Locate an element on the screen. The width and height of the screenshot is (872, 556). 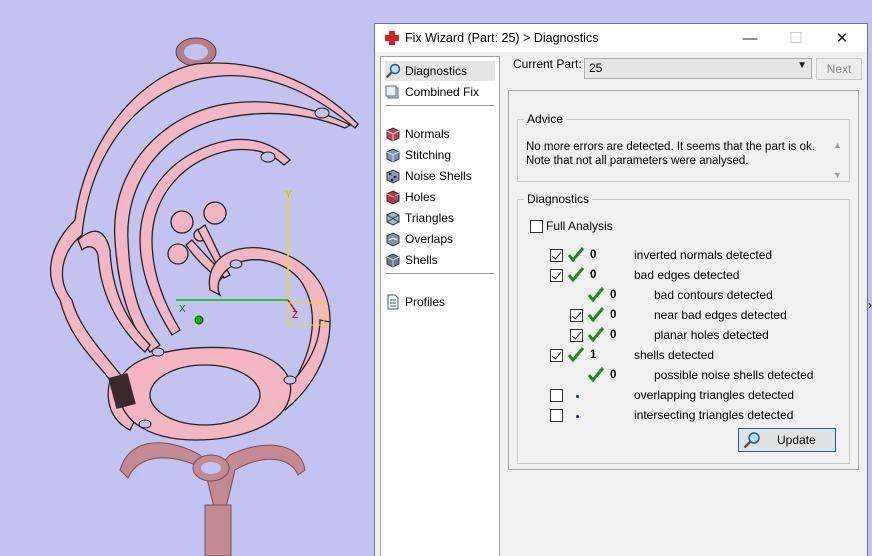
window-title: Fix Wizard (Part: 25) > Diagnostics is located at coordinates (502, 38).